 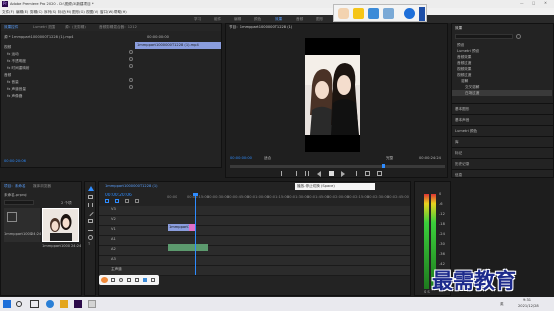 I want to click on video-clip: 1mmppart1000000T1228 (1).mp4, so click(x=182, y=227).